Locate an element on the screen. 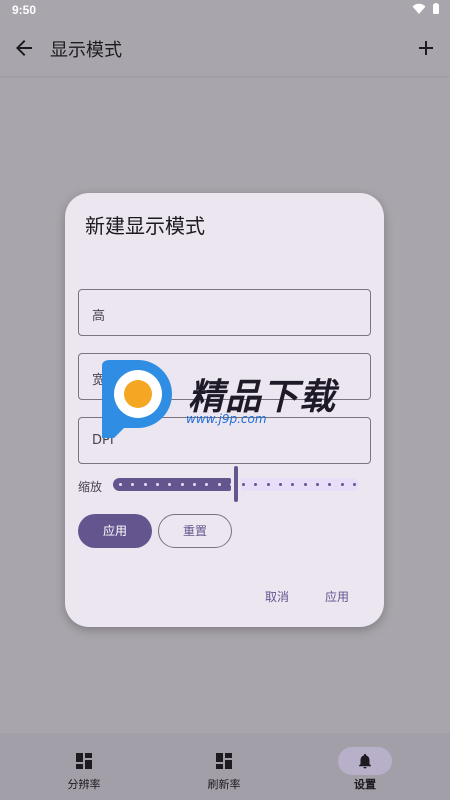  bottom-navigation: 分辨率 刷新率 设置 is located at coordinates (225, 766).